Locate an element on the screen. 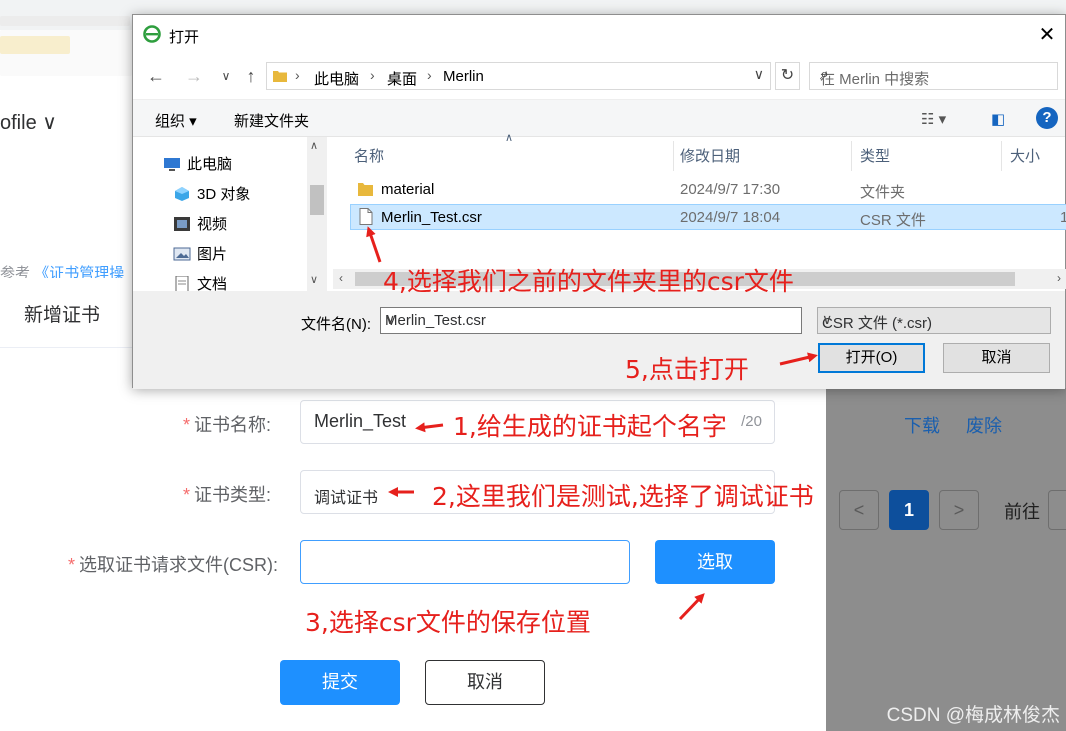 The height and width of the screenshot is (731, 1066). breadcrumb-merlin: Merlin is located at coordinates (463, 76).